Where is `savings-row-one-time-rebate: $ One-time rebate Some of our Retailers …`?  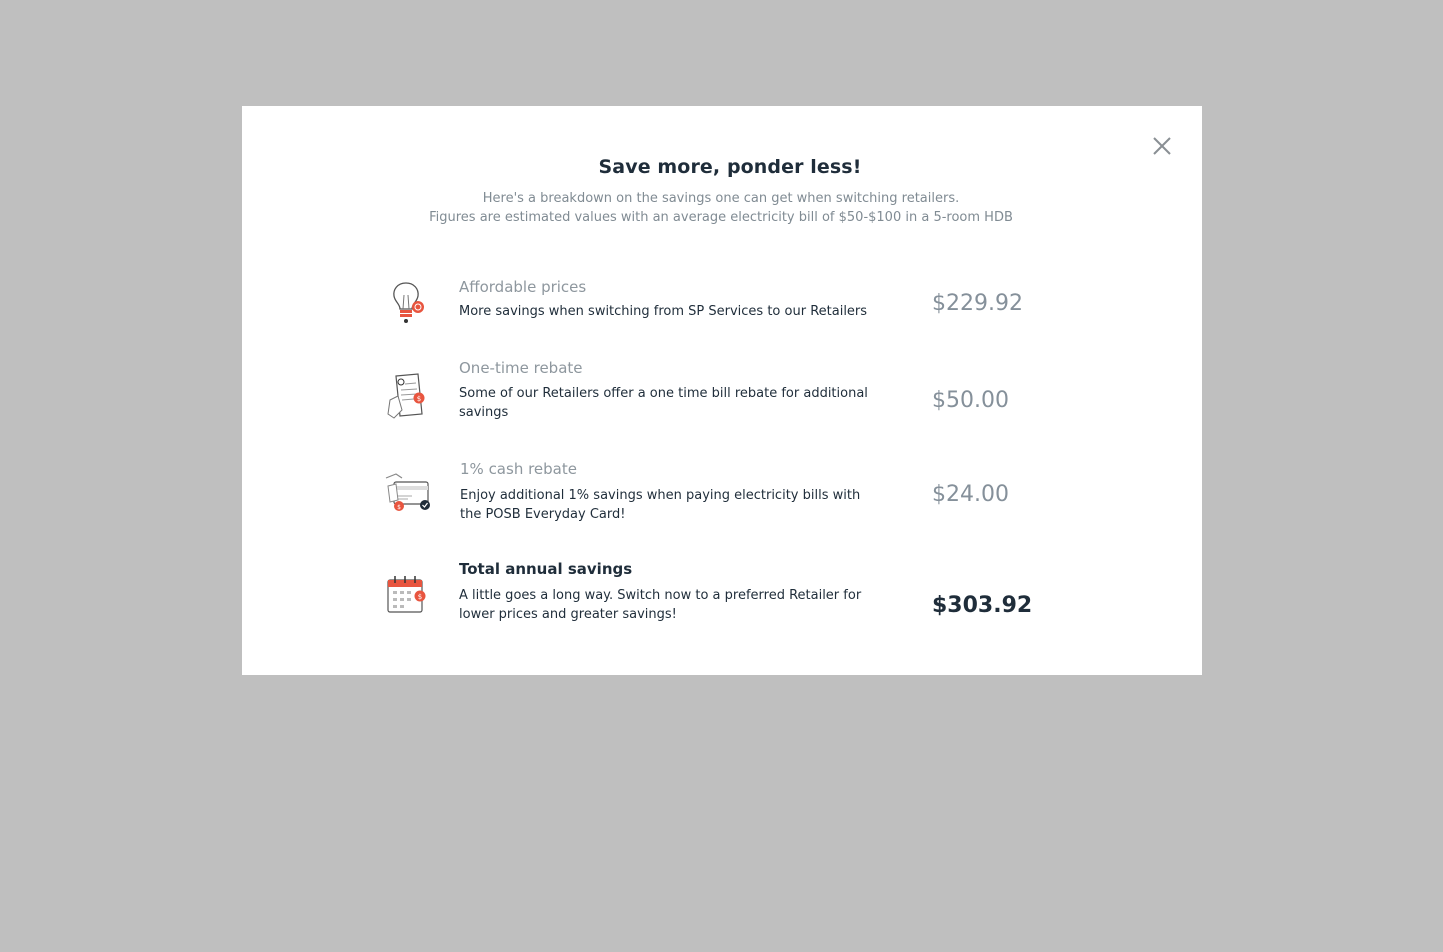 savings-row-one-time-rebate: $ One-time rebate Some of our Retailers … is located at coordinates (722, 391).